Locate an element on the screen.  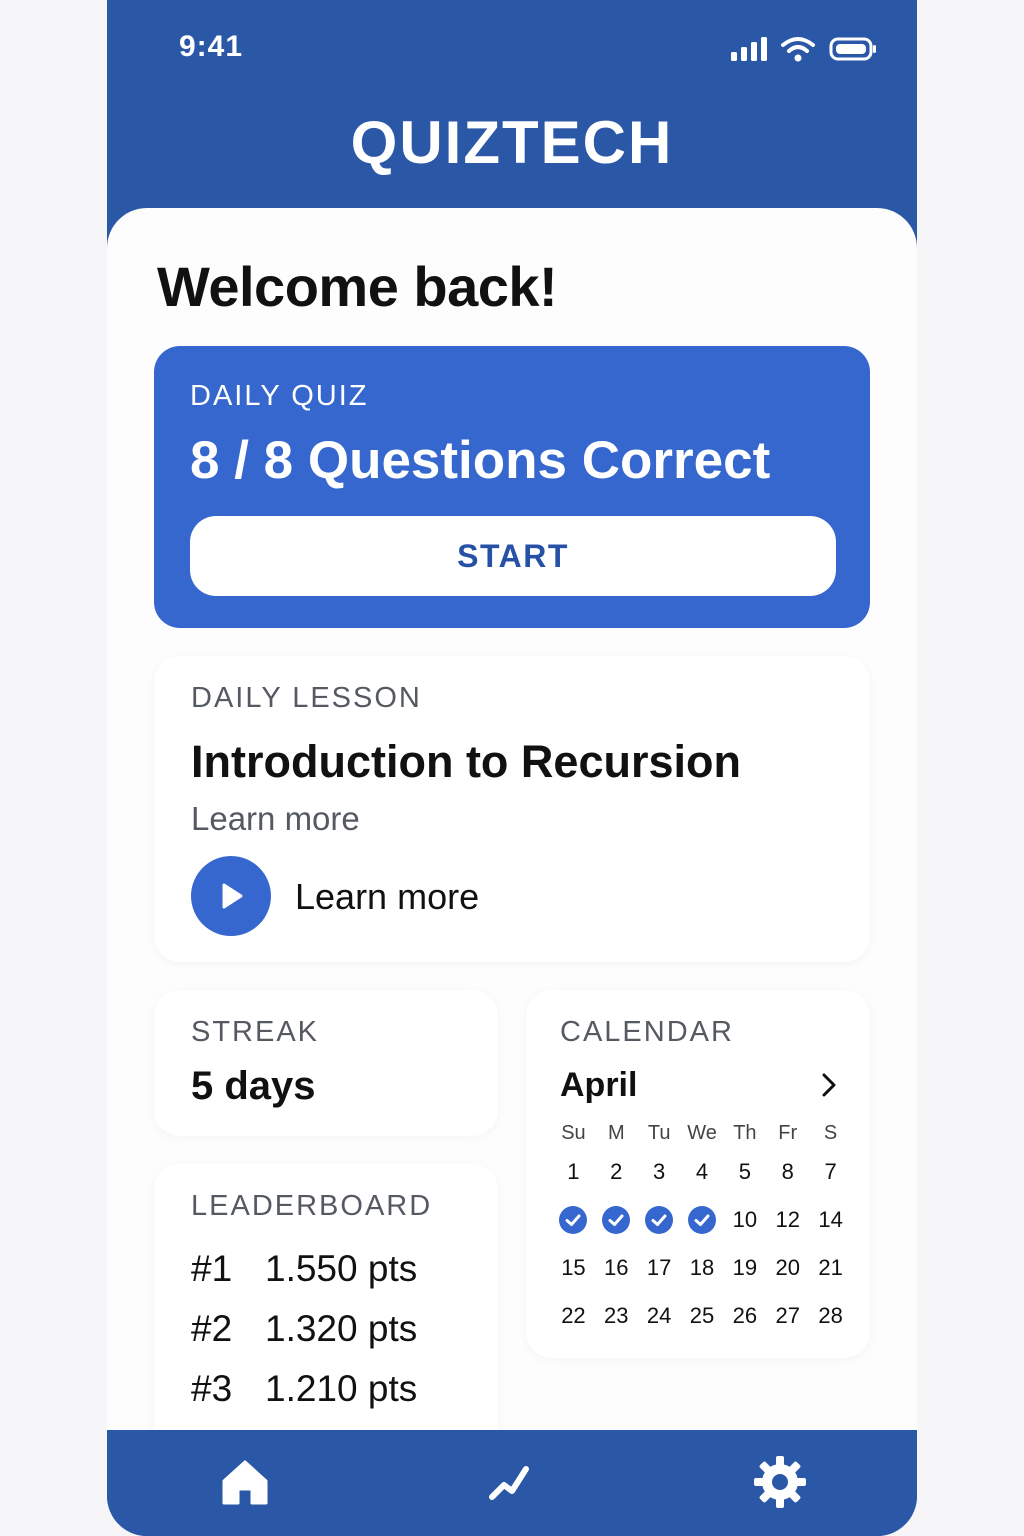
calendar-day: 27 is located at coordinates (787, 1316).